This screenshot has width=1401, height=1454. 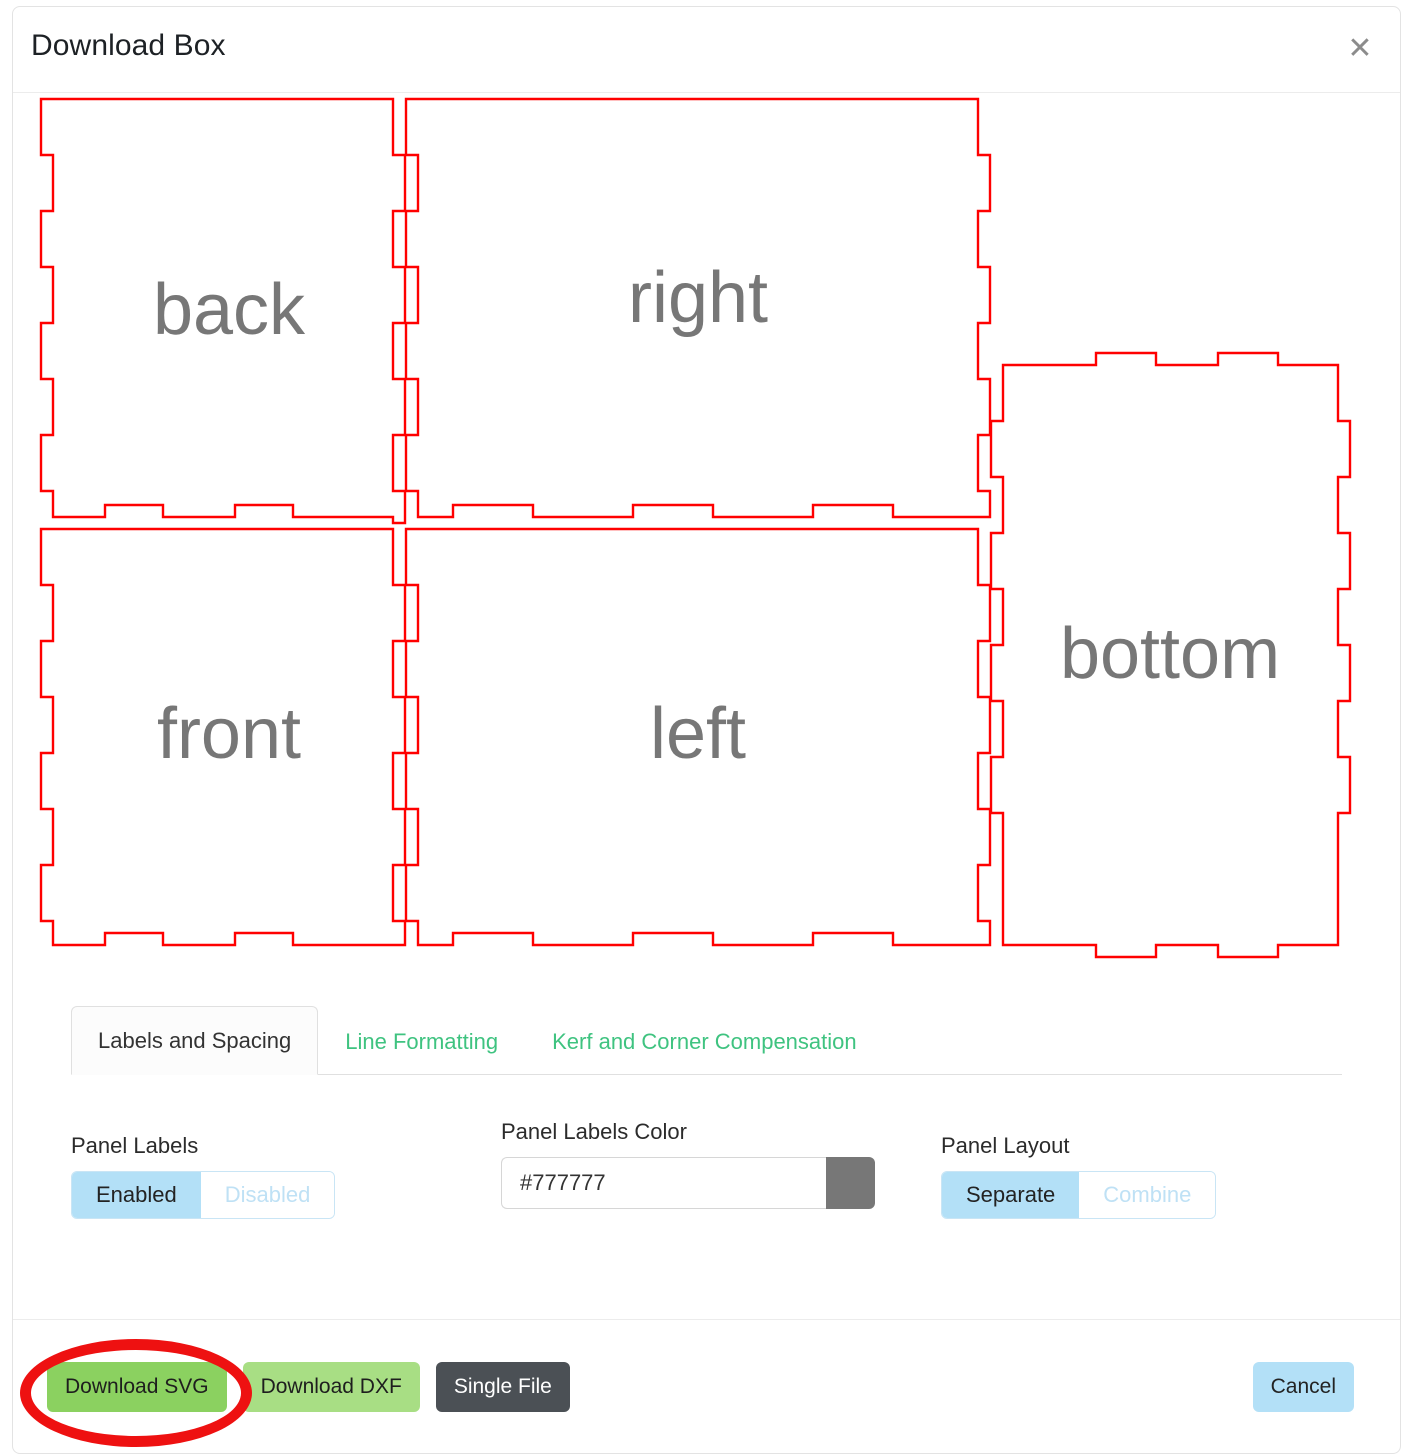 I want to click on page-title: Download Box, so click(x=128, y=45).